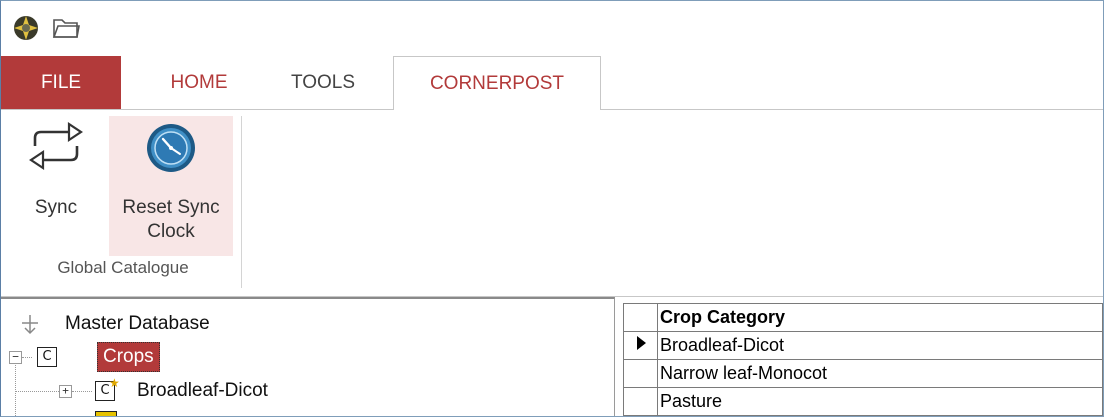 Image resolution: width=1104 pixels, height=417 pixels. Describe the element at coordinates (47, 357) in the screenshot. I see `category-icon: C` at that location.